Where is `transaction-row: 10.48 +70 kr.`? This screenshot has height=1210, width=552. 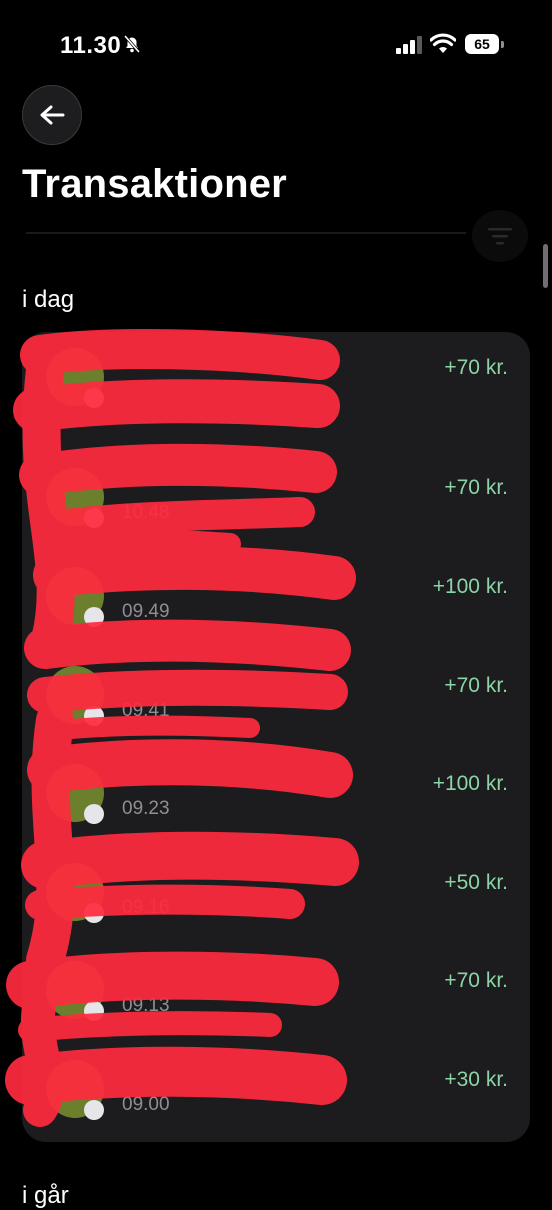
transaction-row: 10.48 +70 kr. is located at coordinates (276, 501).